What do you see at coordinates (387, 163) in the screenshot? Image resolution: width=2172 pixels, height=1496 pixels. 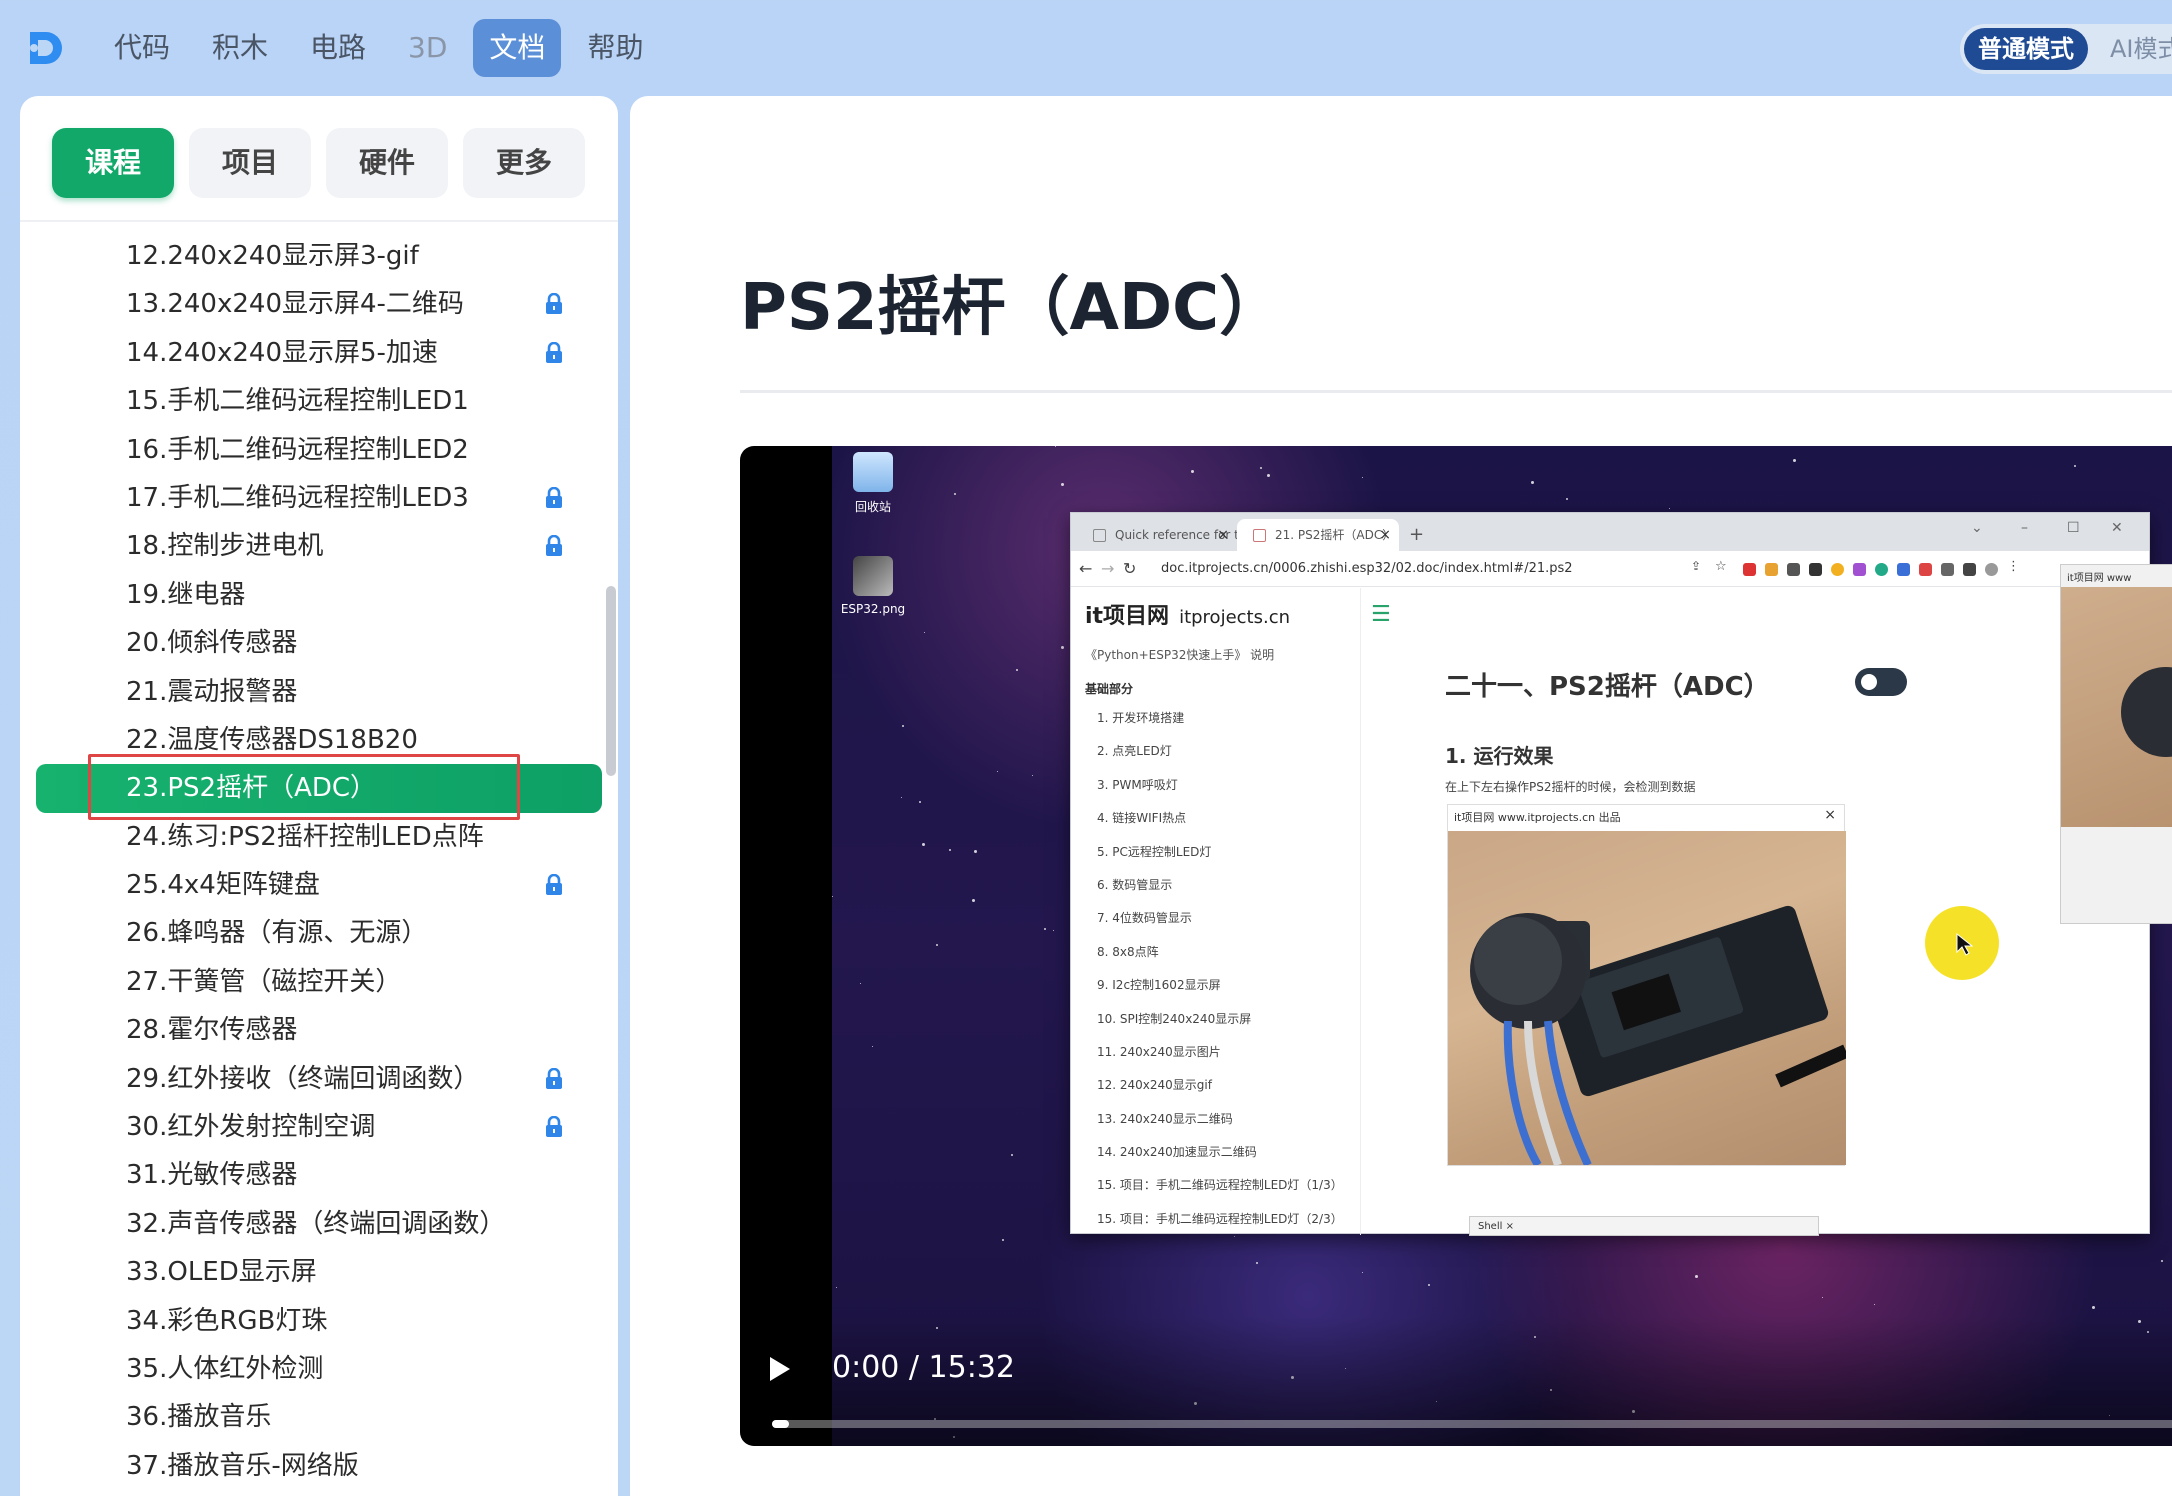 I see `tab-hardware: 硬件` at bounding box center [387, 163].